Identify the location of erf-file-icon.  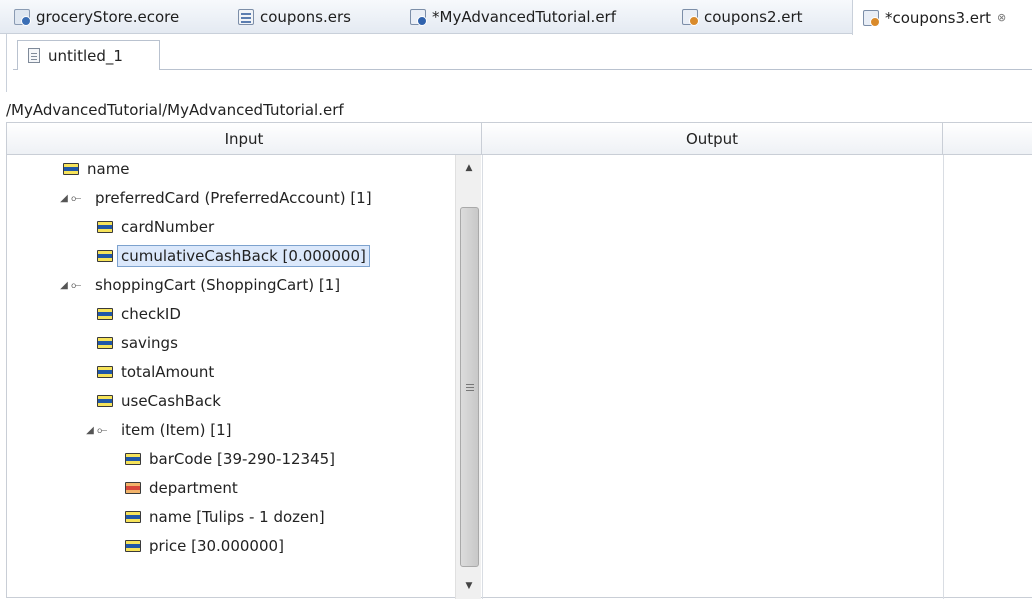
(418, 17).